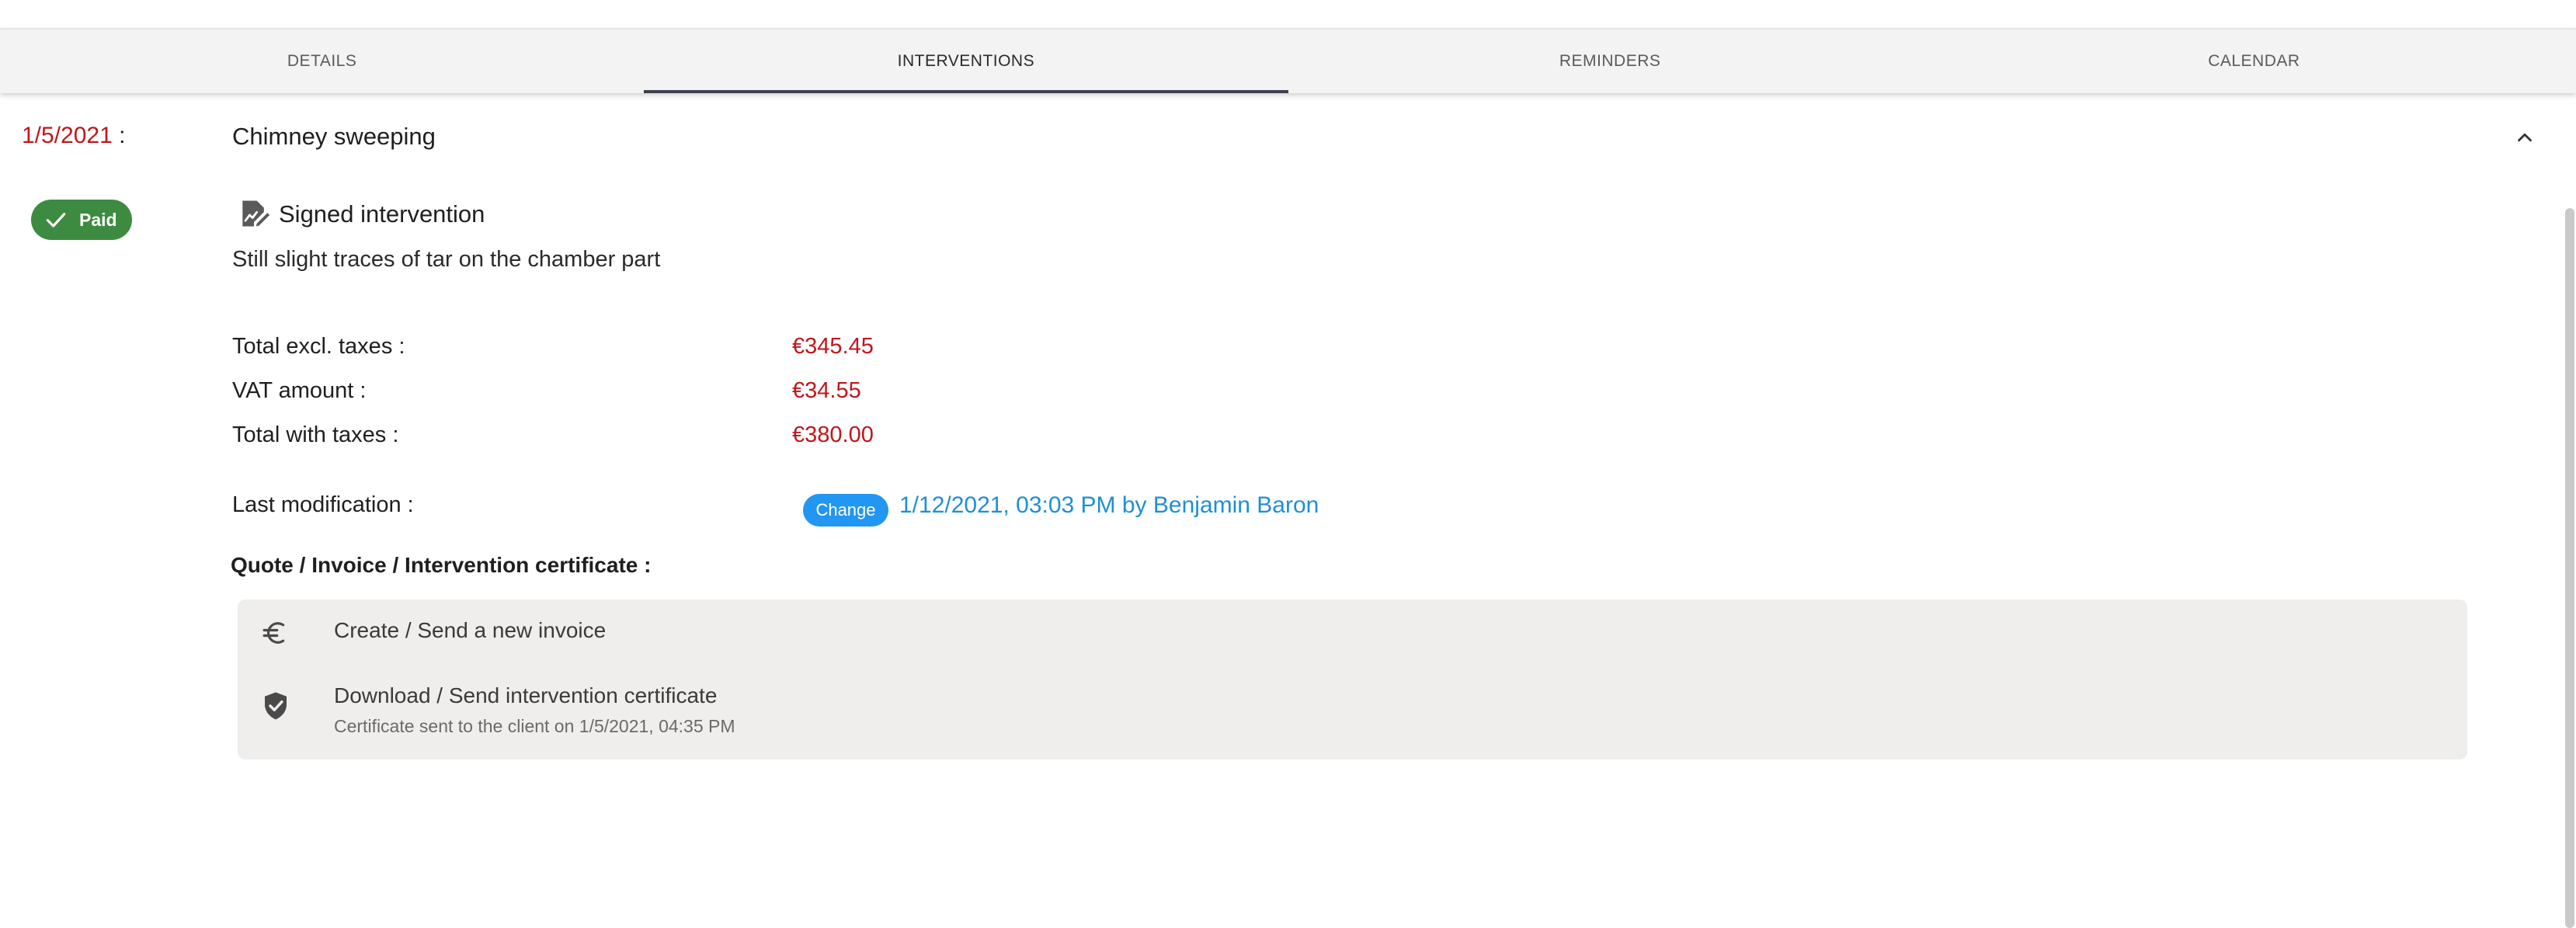  Describe the element at coordinates (2569, 568) in the screenshot. I see `scrollbar` at that location.